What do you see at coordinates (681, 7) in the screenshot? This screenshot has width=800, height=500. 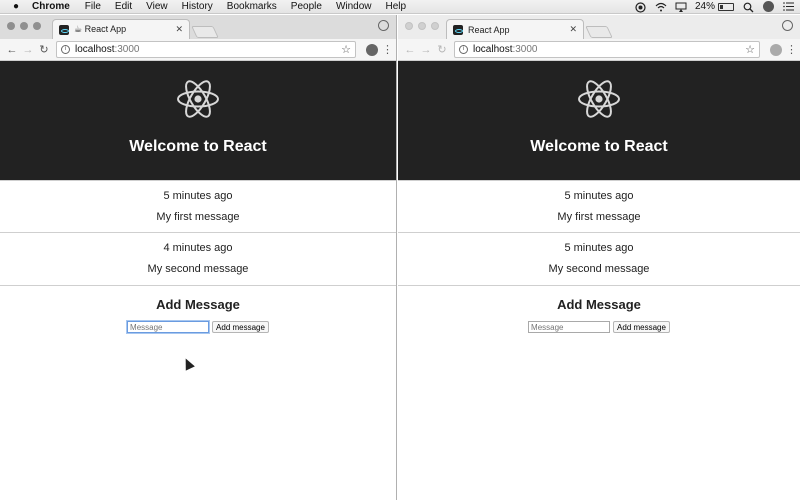 I see `airplay-icon` at bounding box center [681, 7].